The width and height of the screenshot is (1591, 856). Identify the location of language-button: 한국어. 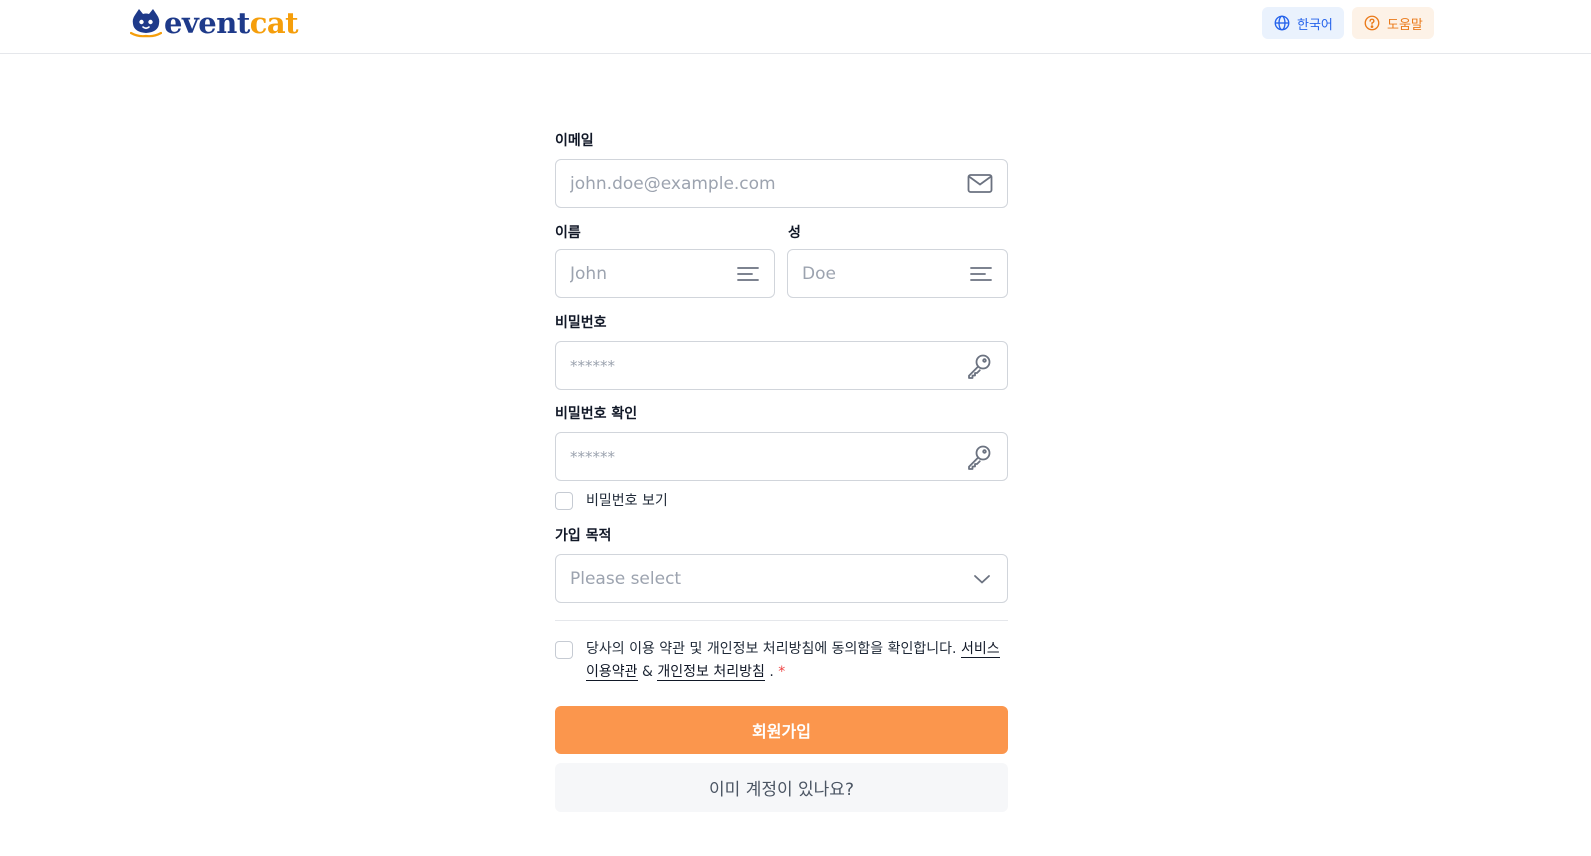
(1303, 23).